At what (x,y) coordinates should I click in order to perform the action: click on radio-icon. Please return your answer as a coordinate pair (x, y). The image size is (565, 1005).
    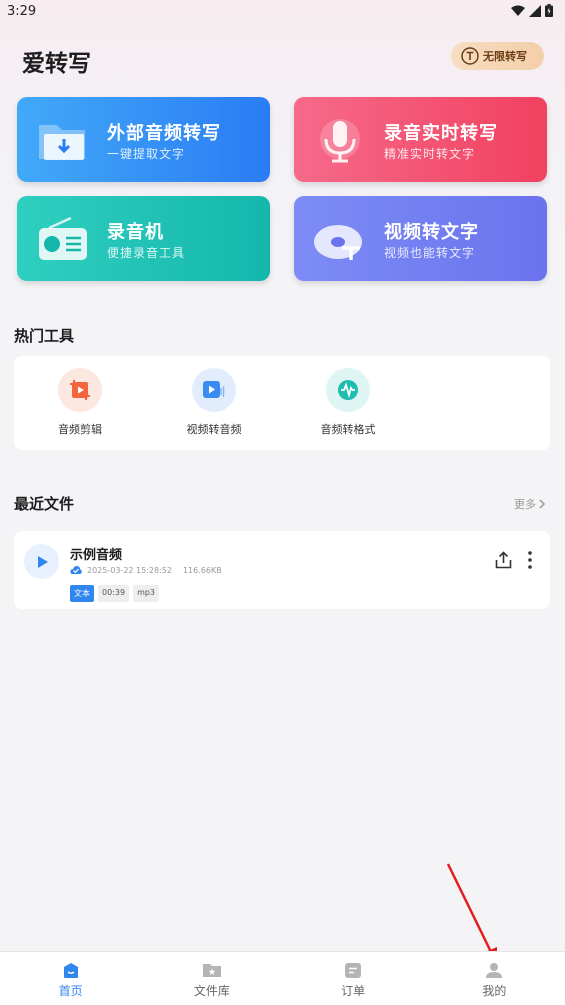
    Looking at the image, I should click on (63, 238).